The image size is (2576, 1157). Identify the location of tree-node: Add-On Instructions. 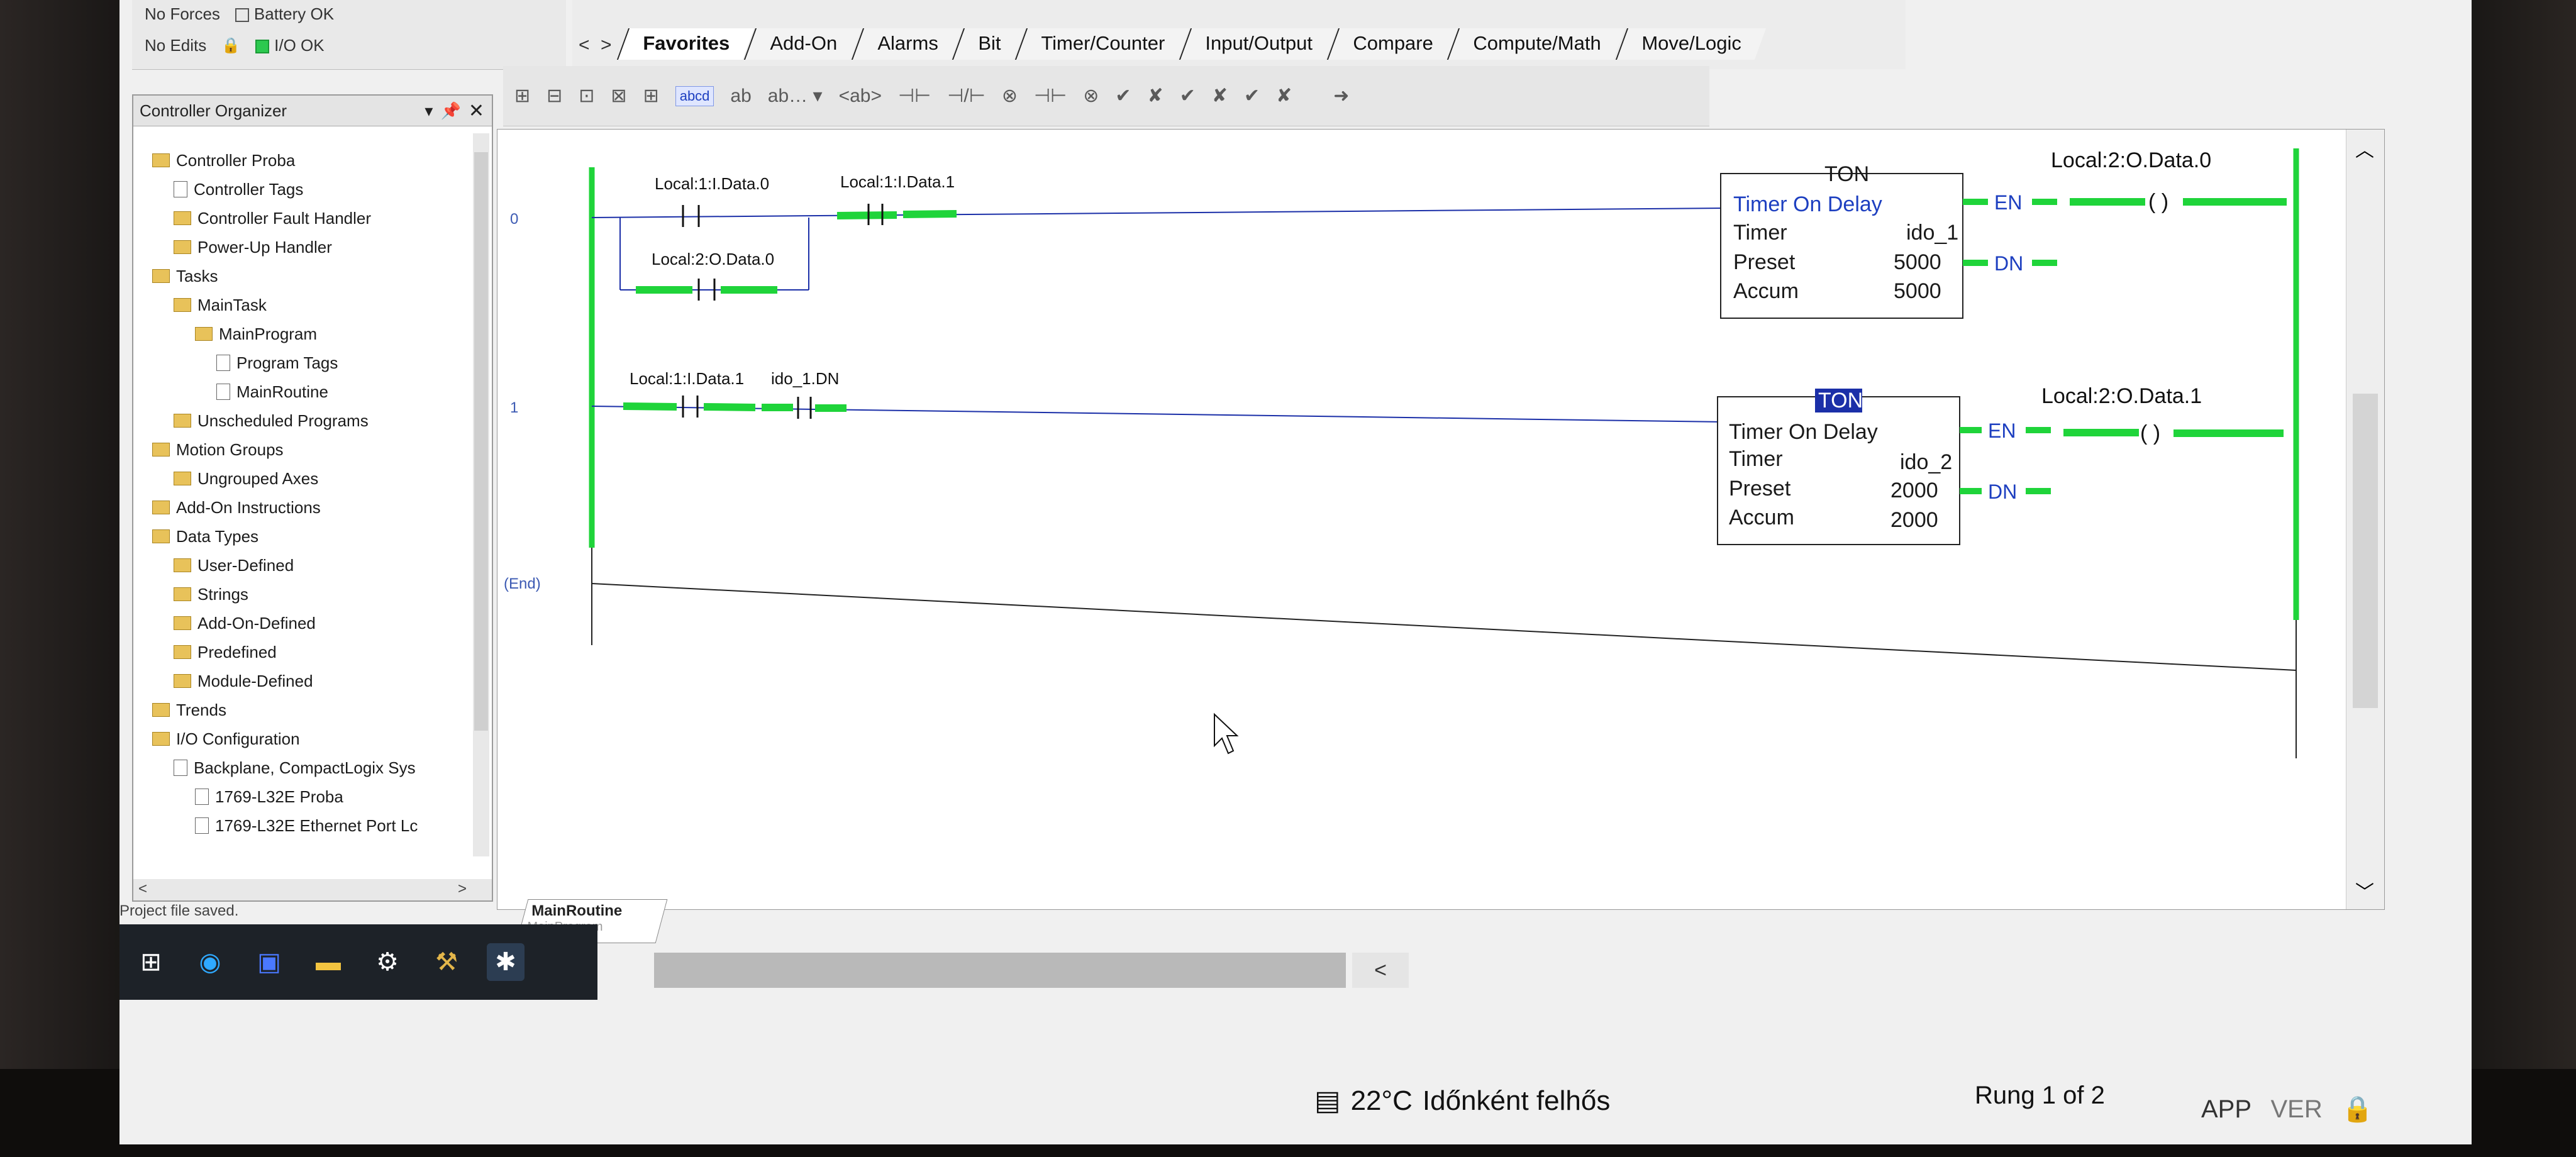
(309, 507).